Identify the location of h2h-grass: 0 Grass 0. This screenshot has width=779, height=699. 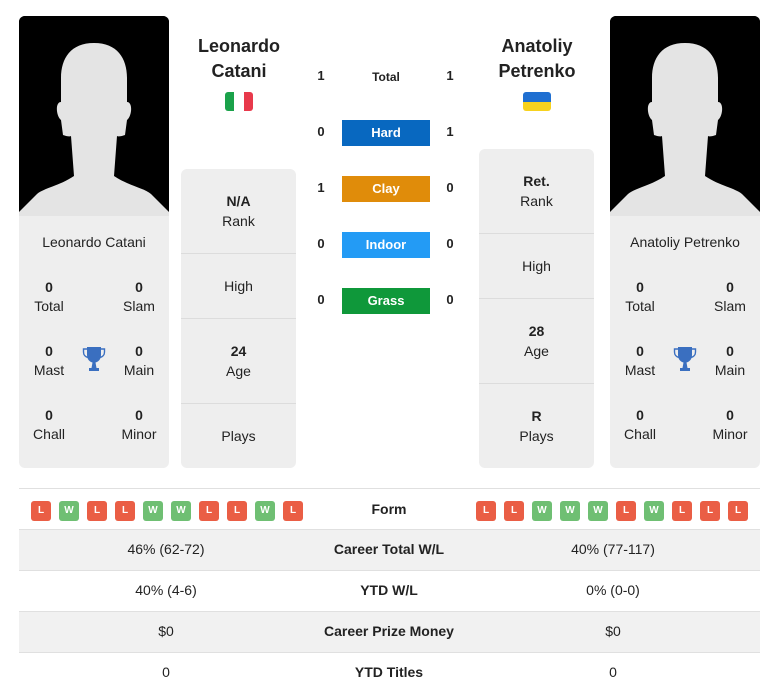
(385, 301).